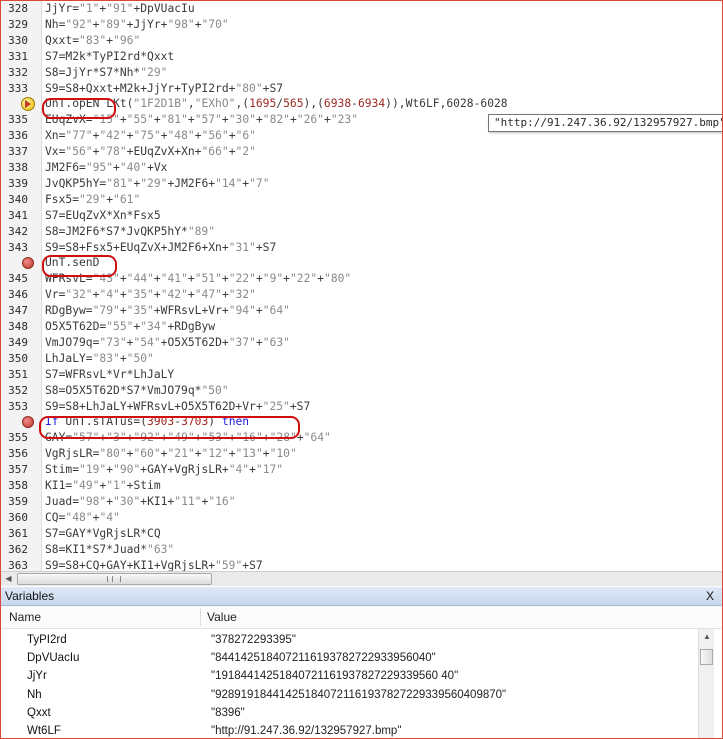 The height and width of the screenshot is (739, 723). I want to click on code-line: 348 O5X5T62D="55"+"34"+RDgByw, so click(361, 327).